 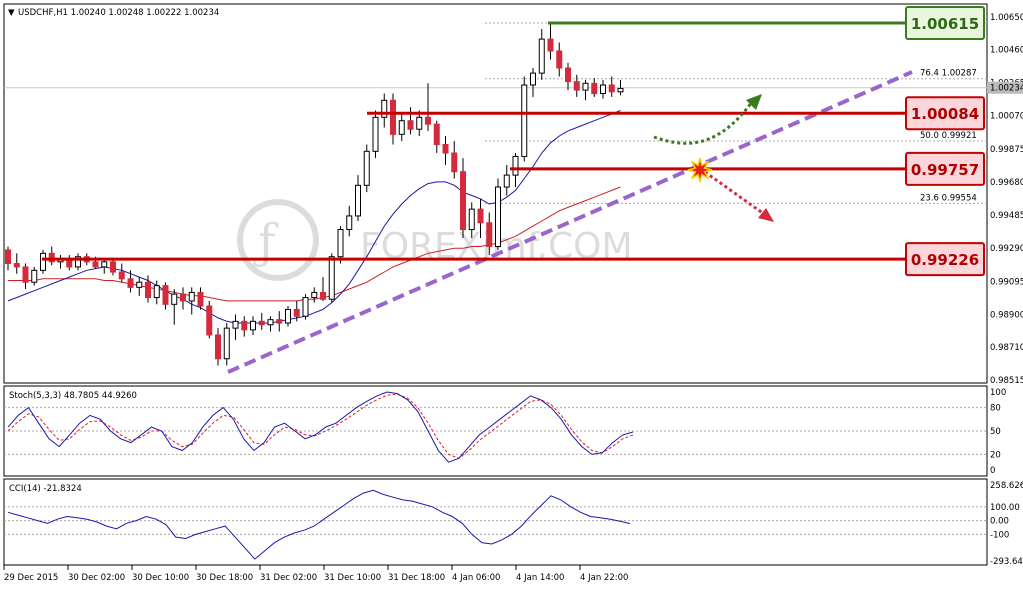 What do you see at coordinates (995, 409) in the screenshot?
I see `stoch-axis-tick: 80` at bounding box center [995, 409].